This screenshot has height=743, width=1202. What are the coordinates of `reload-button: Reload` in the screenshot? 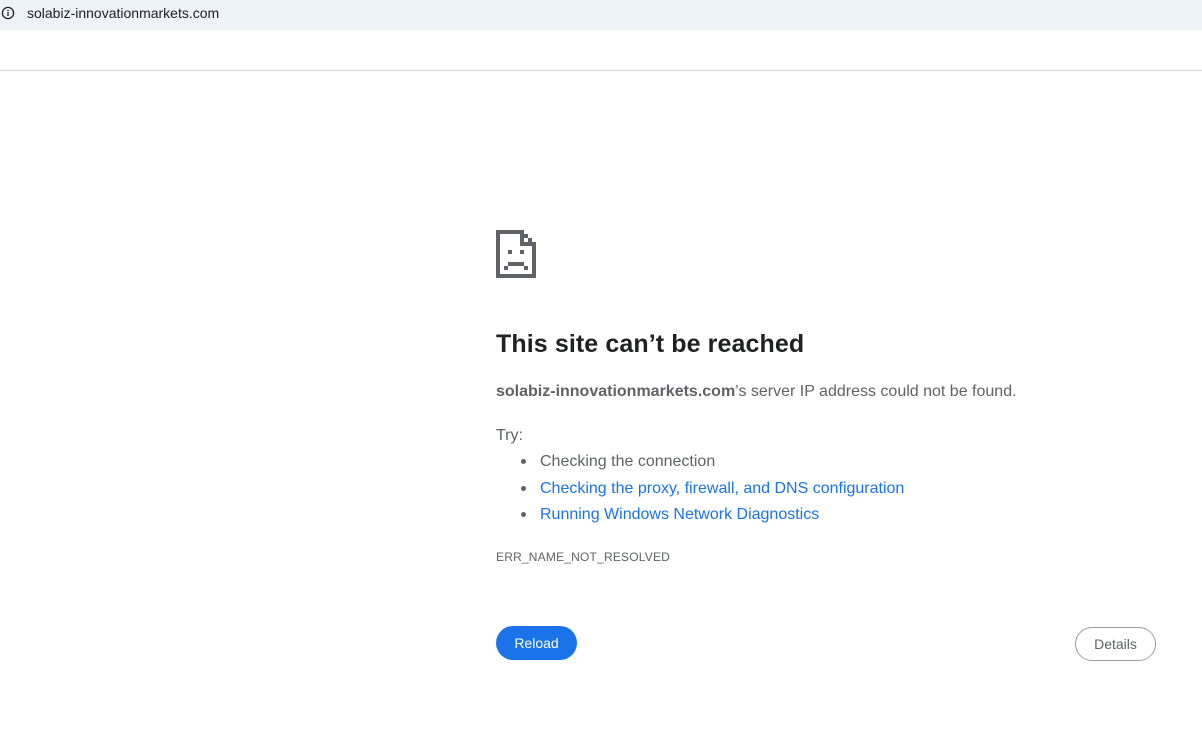 It's located at (536, 643).